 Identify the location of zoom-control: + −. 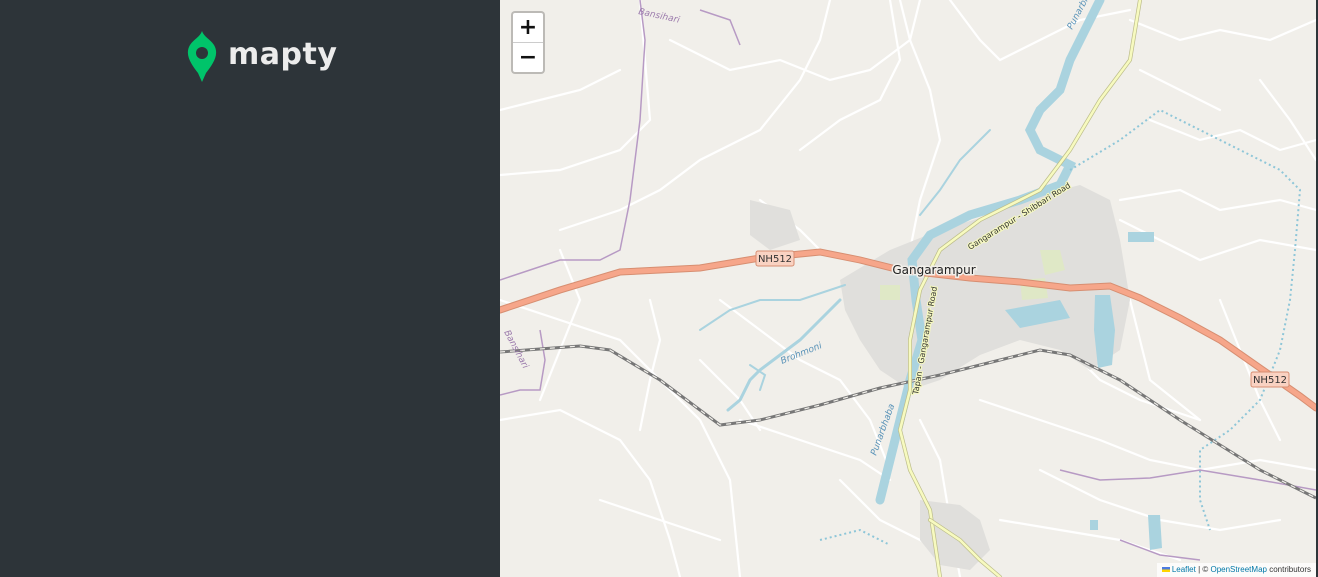
(528, 42).